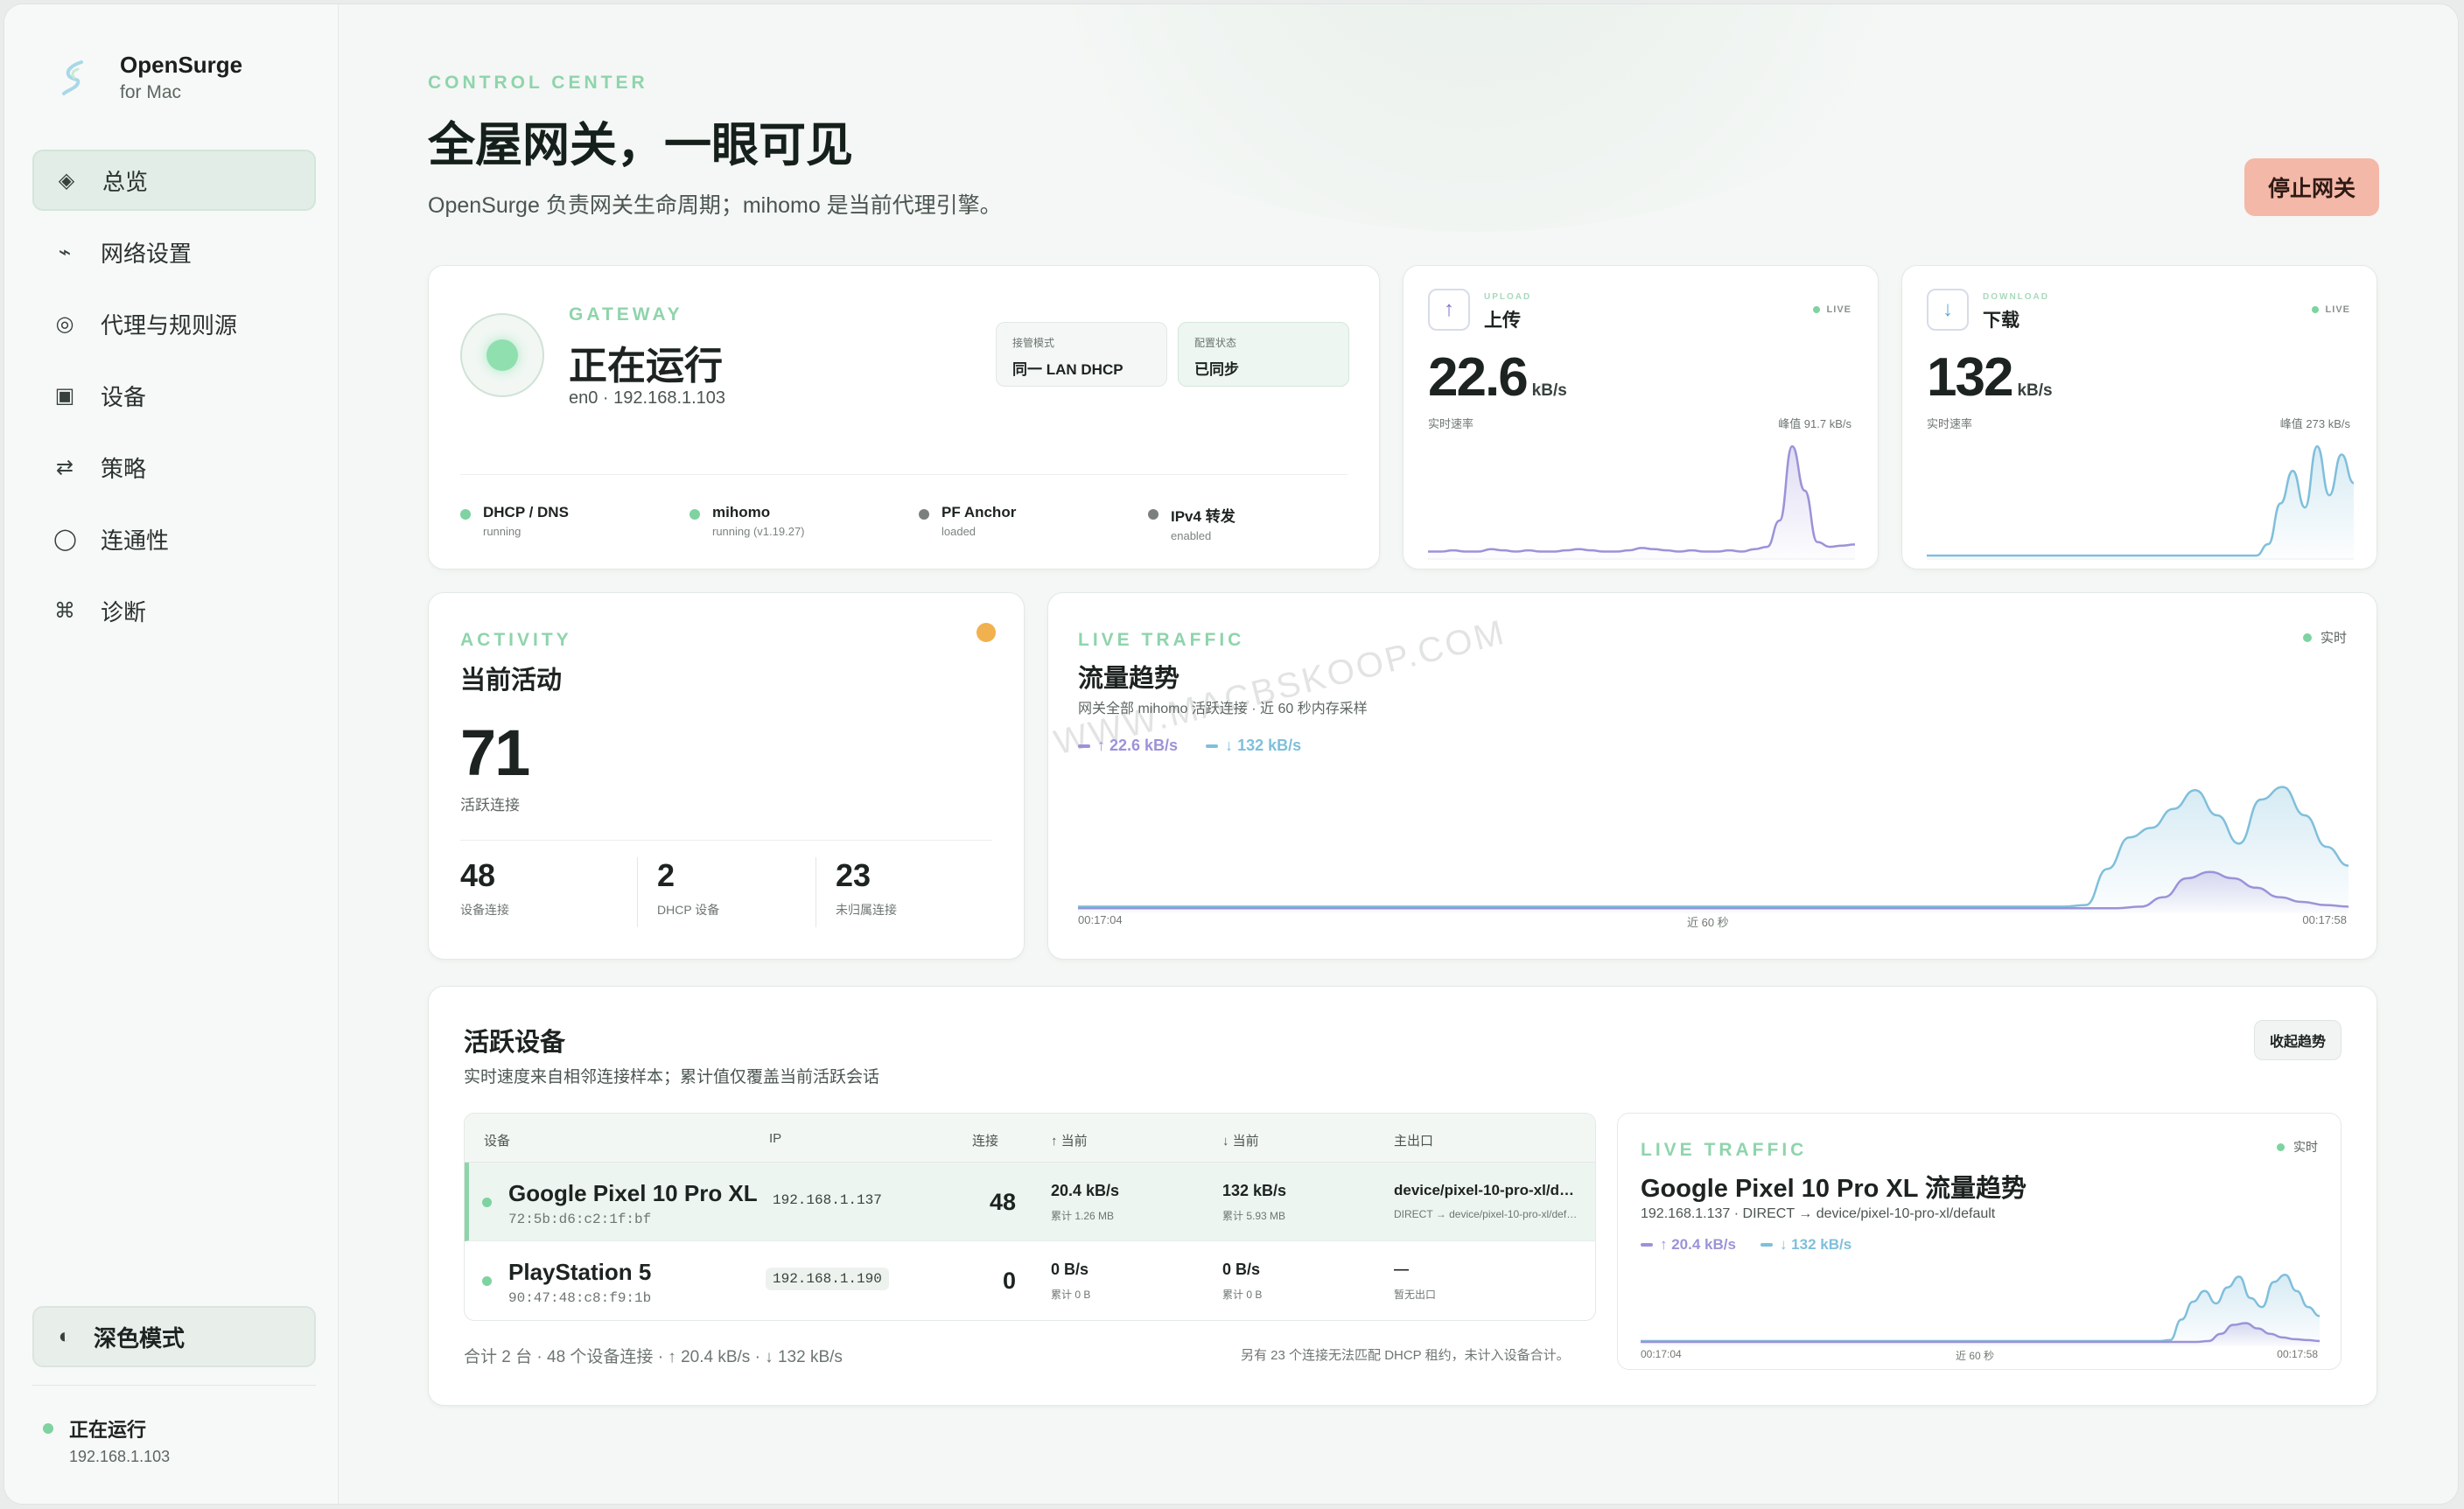 The height and width of the screenshot is (1509, 2464). What do you see at coordinates (1033, 343) in the screenshot?
I see `takeover-mode-label: 接管模式` at bounding box center [1033, 343].